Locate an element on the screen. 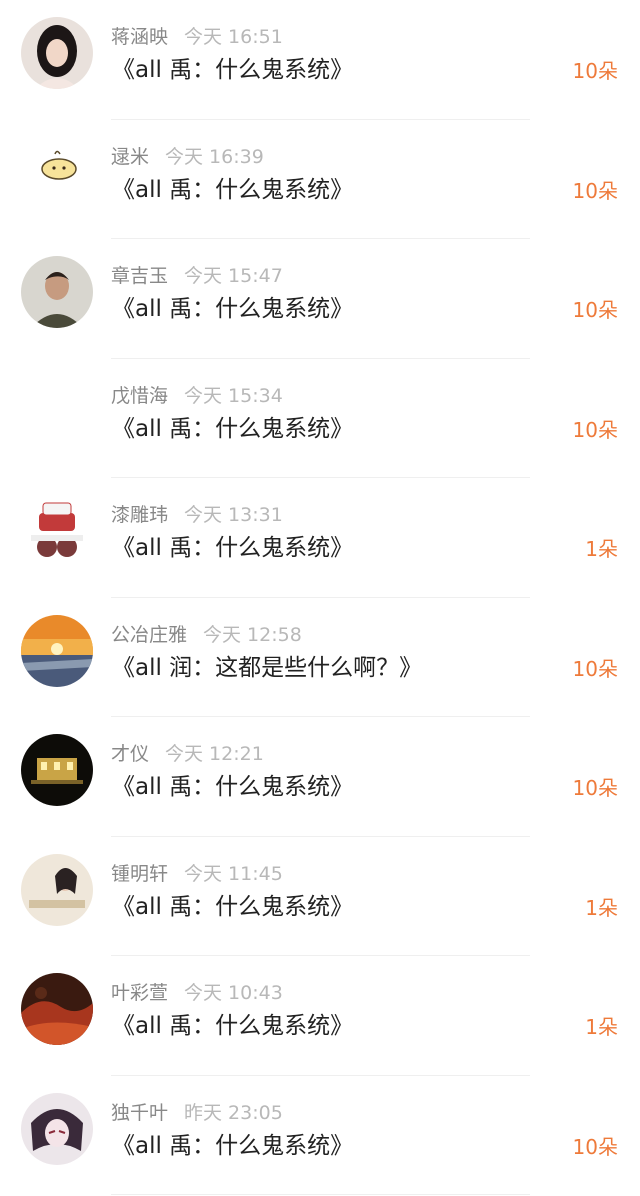 The height and width of the screenshot is (1196, 640). user-name: 蒋涵映 is located at coordinates (139, 37).